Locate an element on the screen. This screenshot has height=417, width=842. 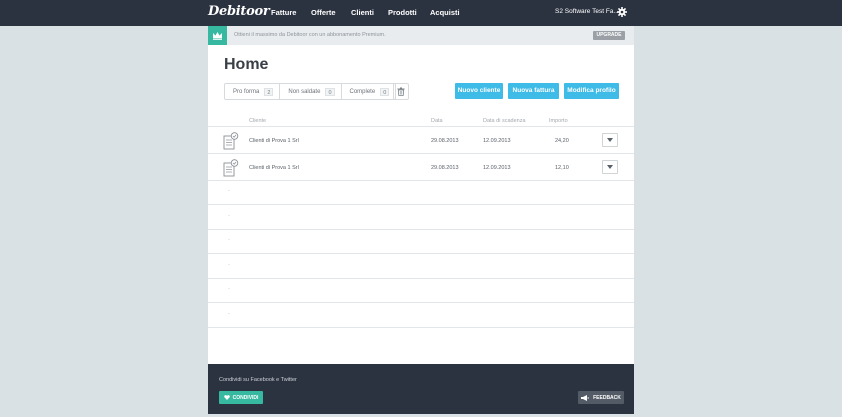
filter-complete: Complete 0 is located at coordinates (368, 91).